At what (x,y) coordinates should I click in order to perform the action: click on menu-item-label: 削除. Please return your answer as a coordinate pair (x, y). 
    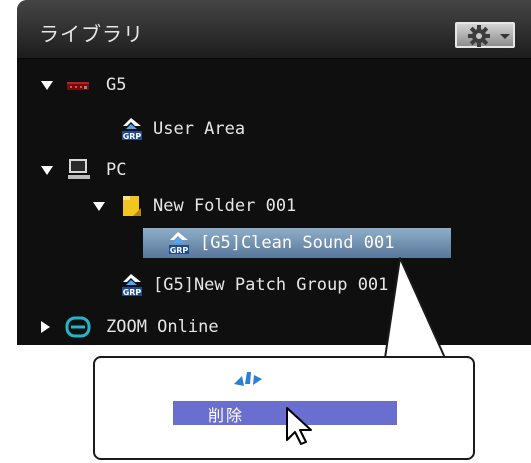
    Looking at the image, I should click on (226, 415).